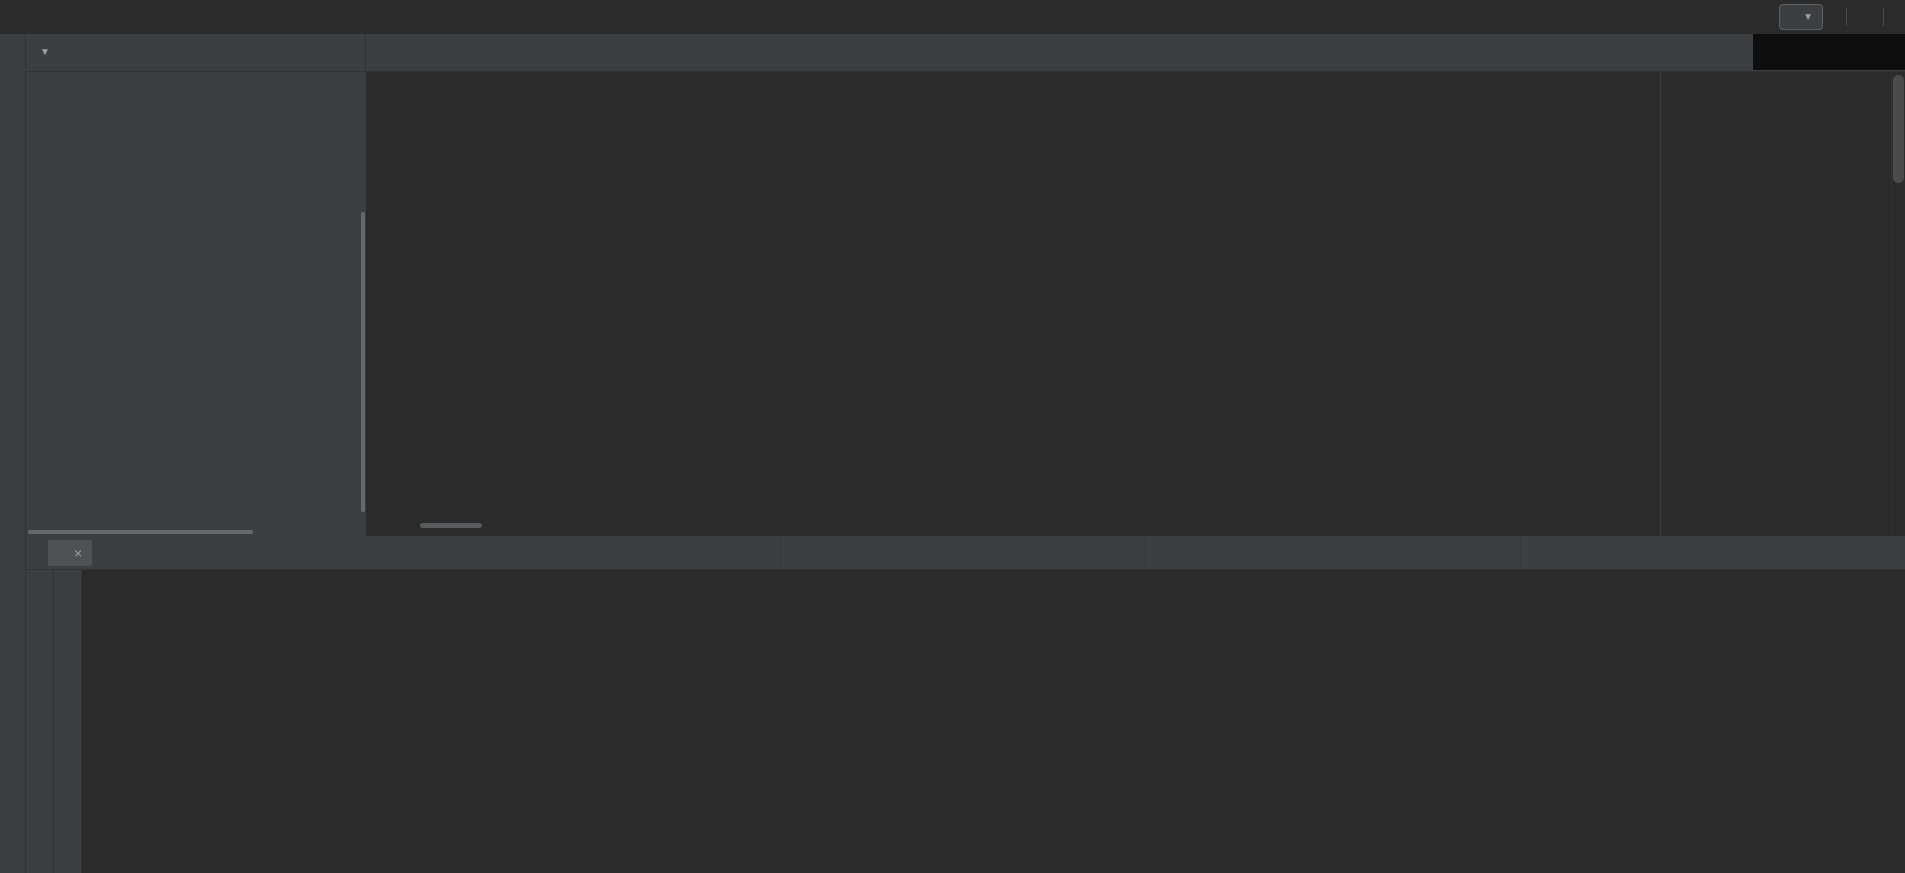 The height and width of the screenshot is (873, 1905). What do you see at coordinates (13, 453) in the screenshot?
I see `left-tool-stripe` at bounding box center [13, 453].